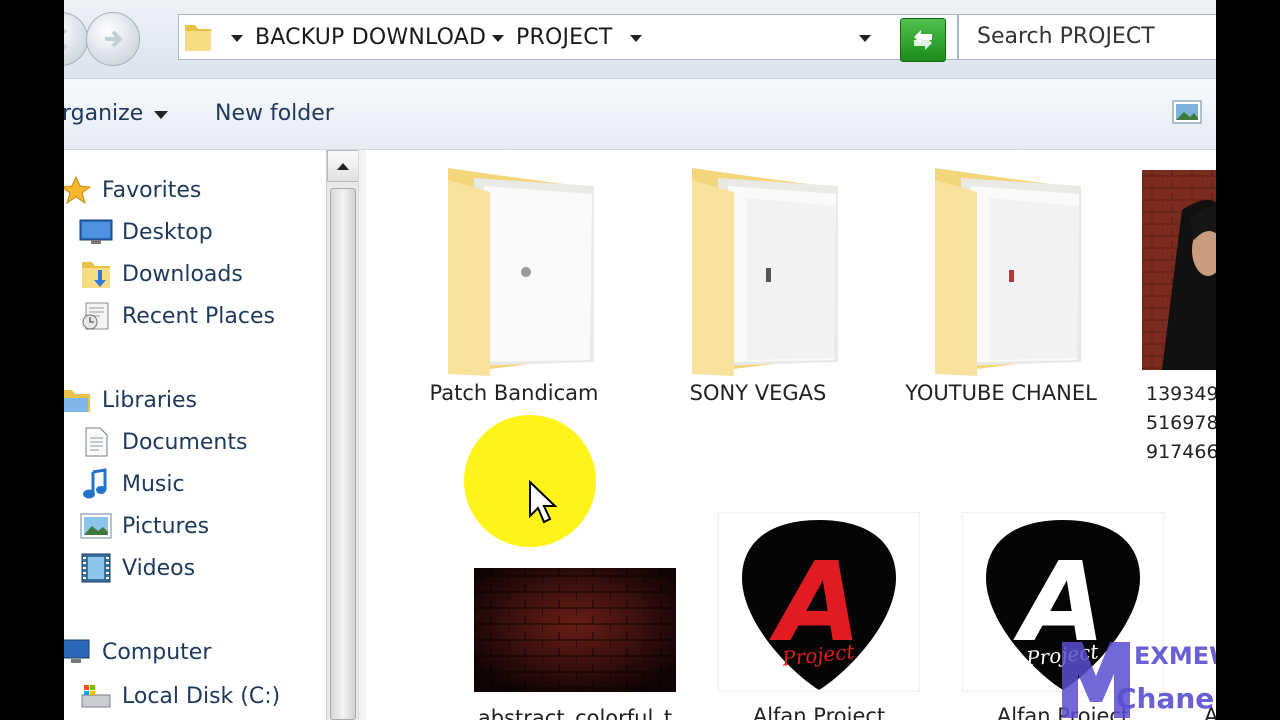  I want to click on refresh-icon, so click(923, 40).